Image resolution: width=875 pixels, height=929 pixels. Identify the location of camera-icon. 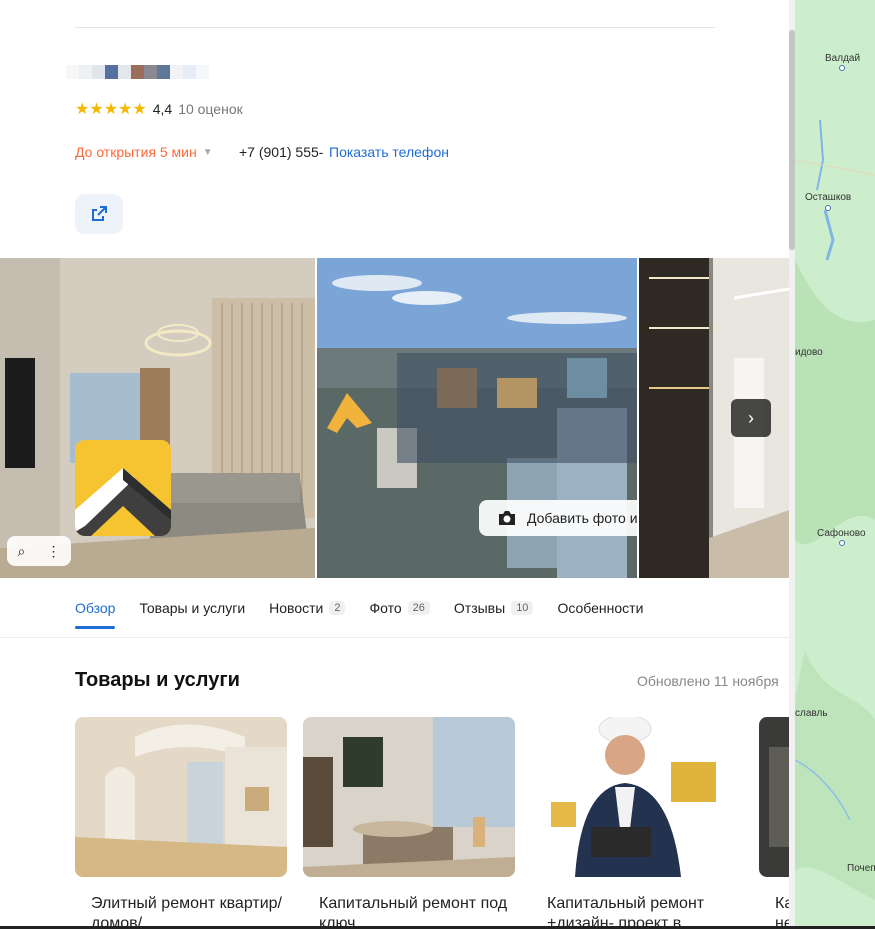
(507, 518).